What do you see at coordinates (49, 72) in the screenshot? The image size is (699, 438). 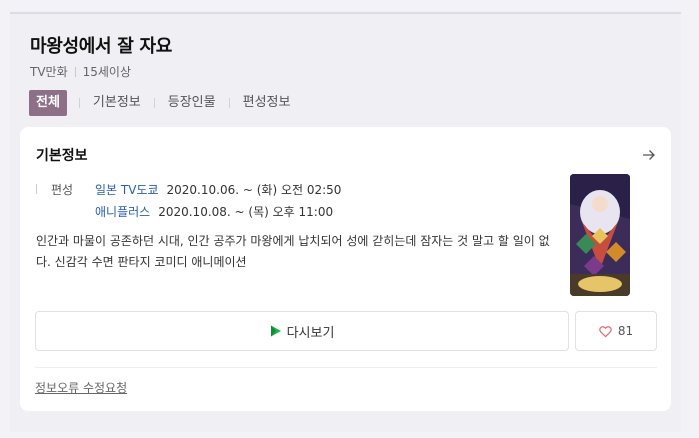 I see `category-label: TV만화` at bounding box center [49, 72].